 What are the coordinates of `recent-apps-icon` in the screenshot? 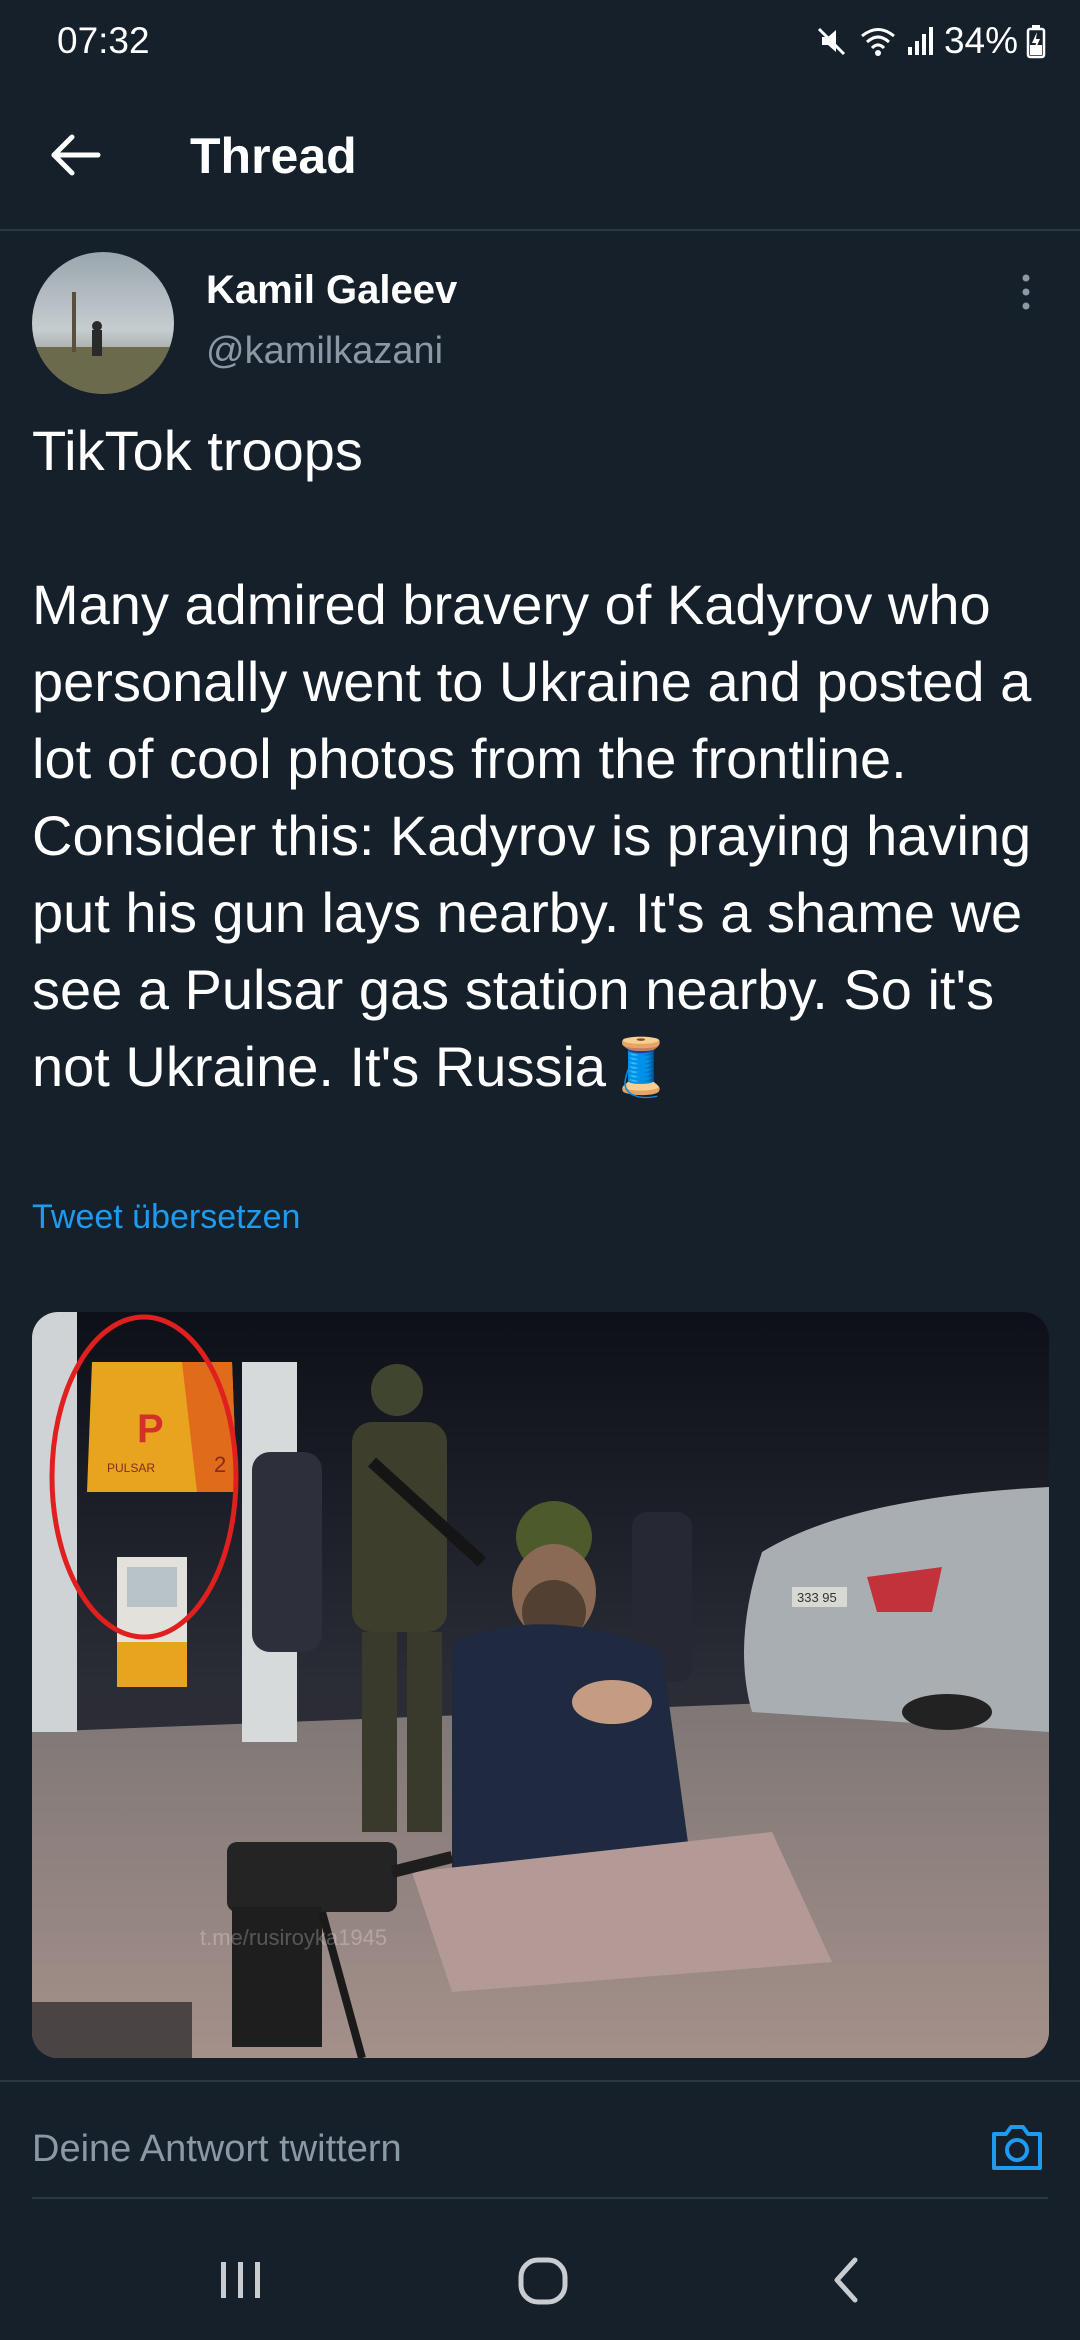 It's located at (241, 2280).